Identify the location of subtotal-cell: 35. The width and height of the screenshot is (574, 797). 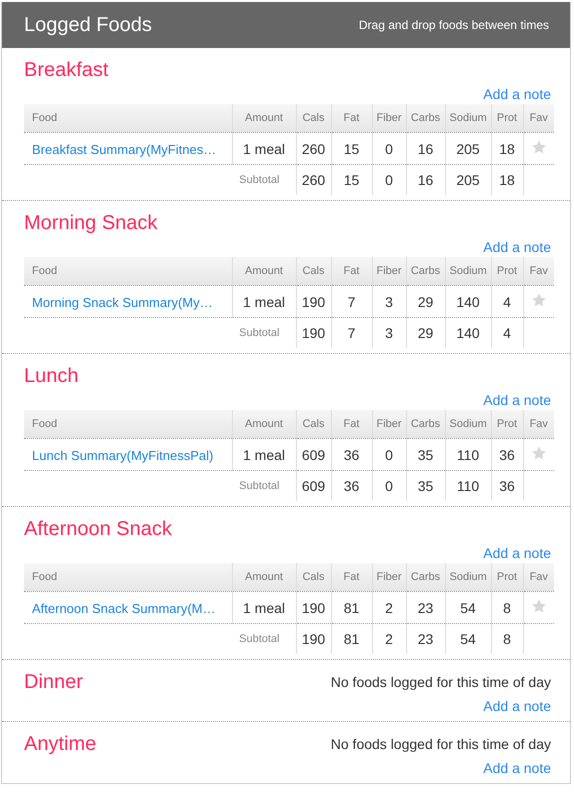
(426, 486).